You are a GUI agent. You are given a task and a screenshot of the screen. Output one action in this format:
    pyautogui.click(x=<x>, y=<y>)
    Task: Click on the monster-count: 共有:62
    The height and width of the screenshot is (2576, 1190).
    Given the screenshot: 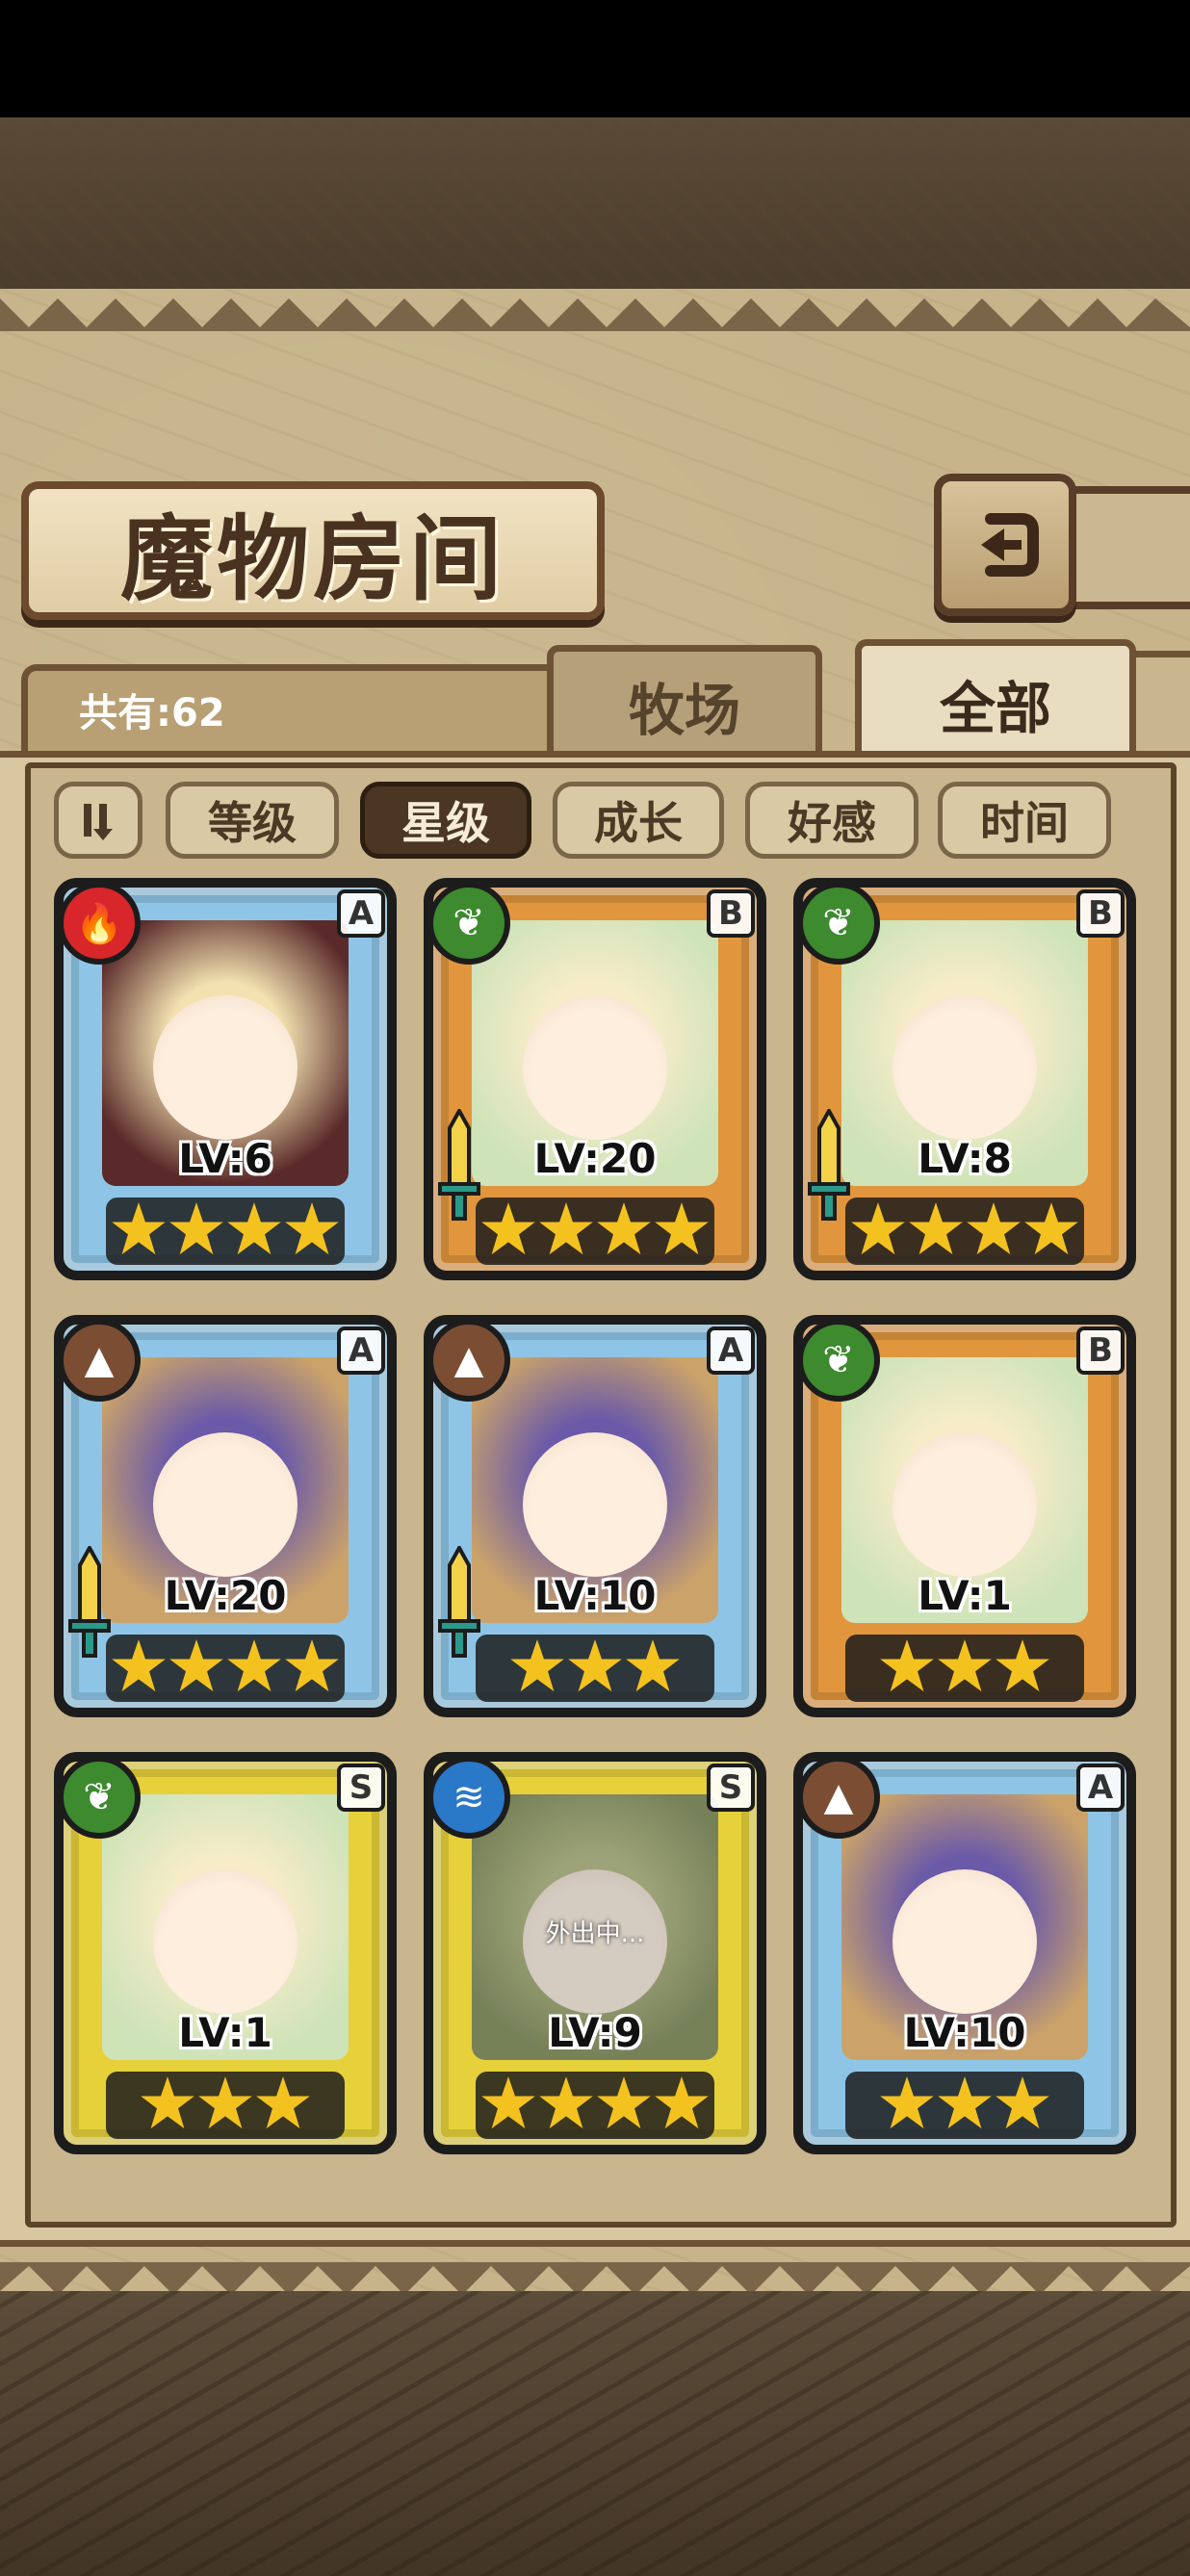 What is the action you would take?
    pyautogui.click(x=152, y=713)
    